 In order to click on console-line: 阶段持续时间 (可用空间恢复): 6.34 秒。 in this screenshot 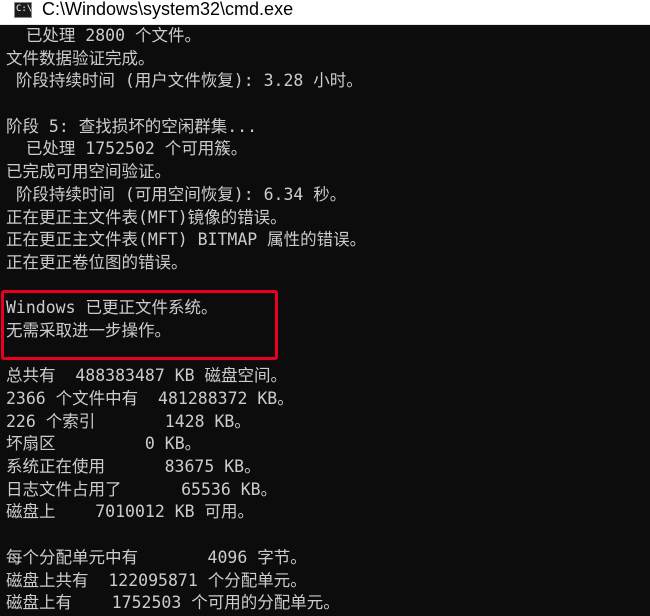, I will do `click(176, 194)`.